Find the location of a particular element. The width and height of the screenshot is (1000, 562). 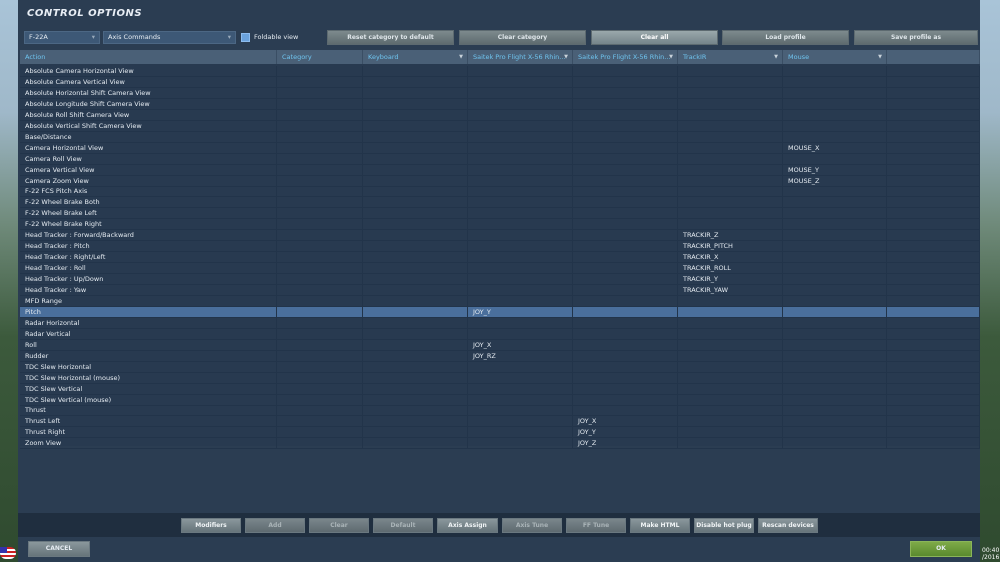

cell-trackir: TRACKIR_PITCH is located at coordinates (730, 247).